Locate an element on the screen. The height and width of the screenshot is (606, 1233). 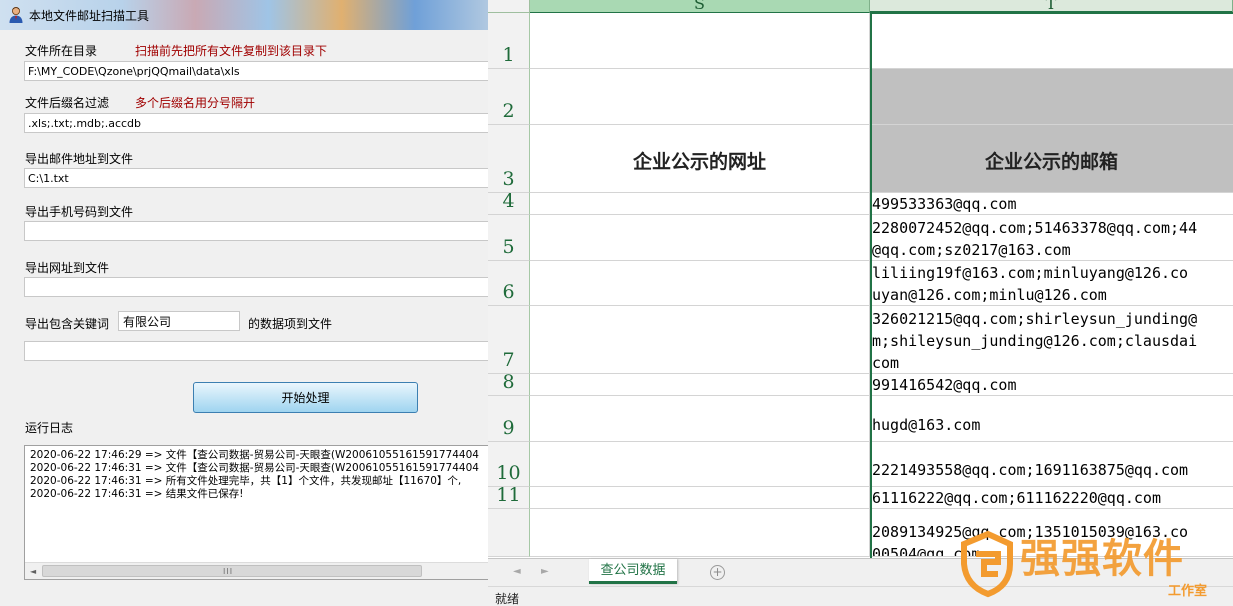
scroll-grip-icon: III is located at coordinates (228, 571).